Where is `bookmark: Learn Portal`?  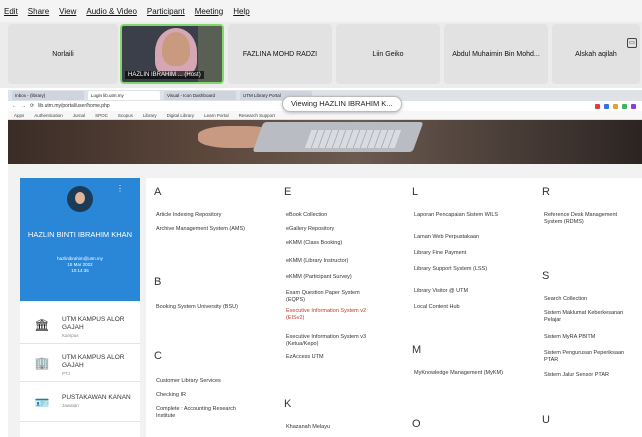
bookmark: Learn Portal is located at coordinates (216, 115).